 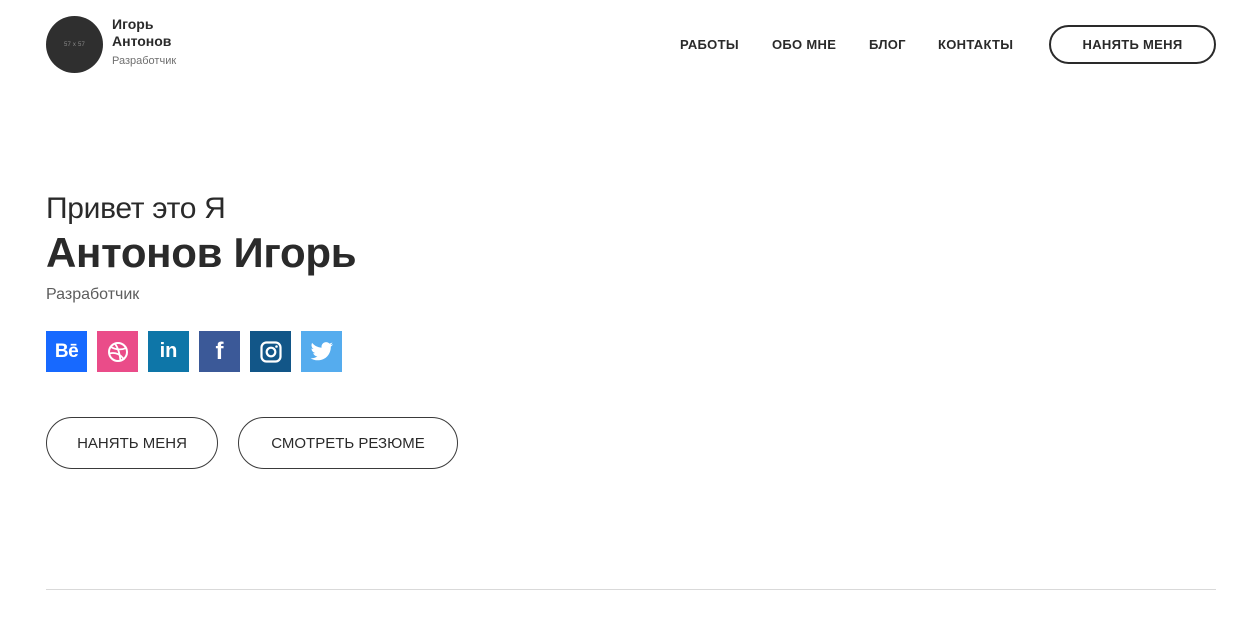 What do you see at coordinates (194, 351) in the screenshot?
I see `social-links: Bē in f` at bounding box center [194, 351].